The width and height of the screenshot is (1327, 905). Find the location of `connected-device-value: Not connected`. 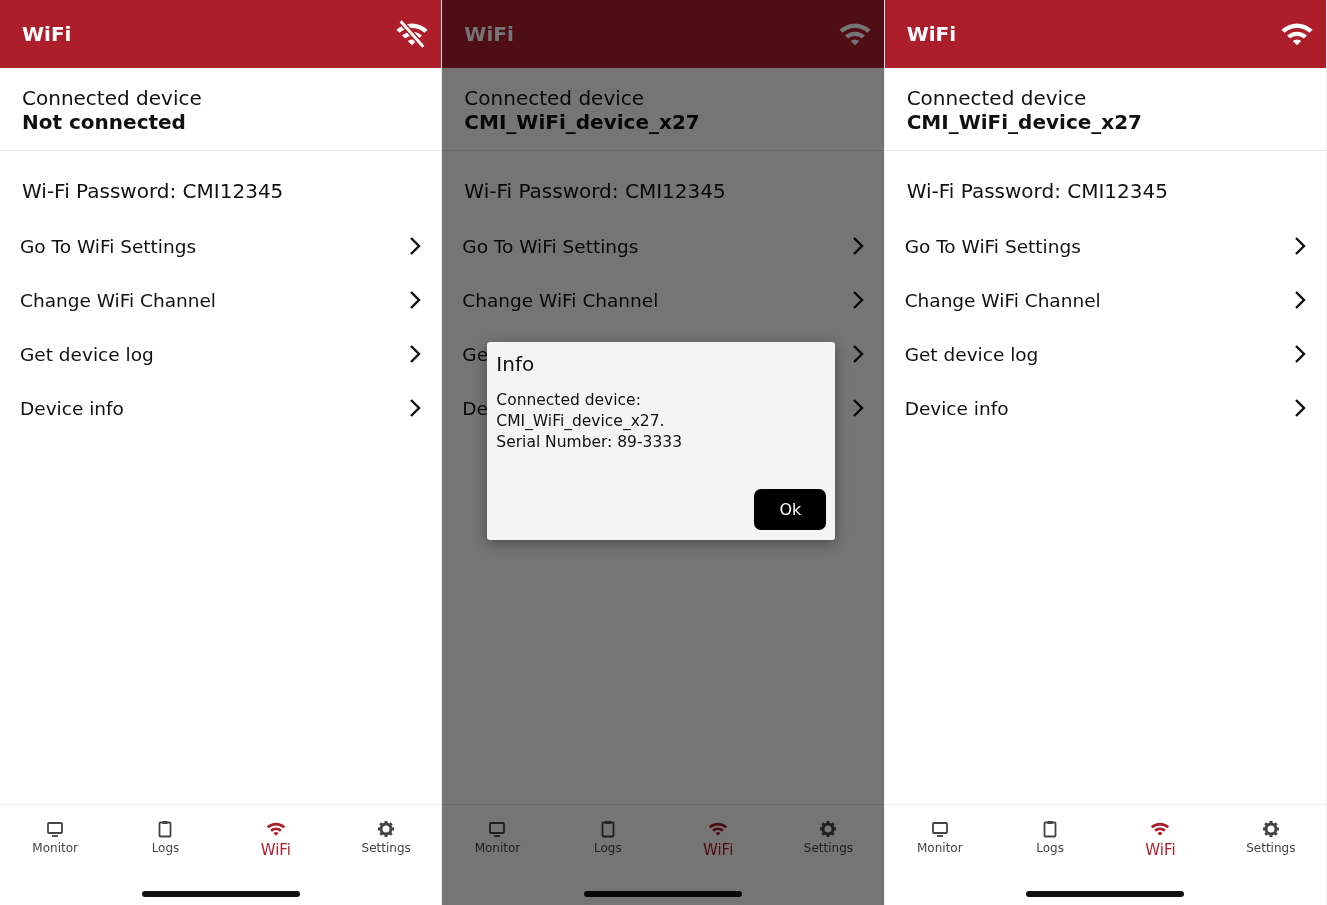

connected-device-value: Not connected is located at coordinates (104, 122).